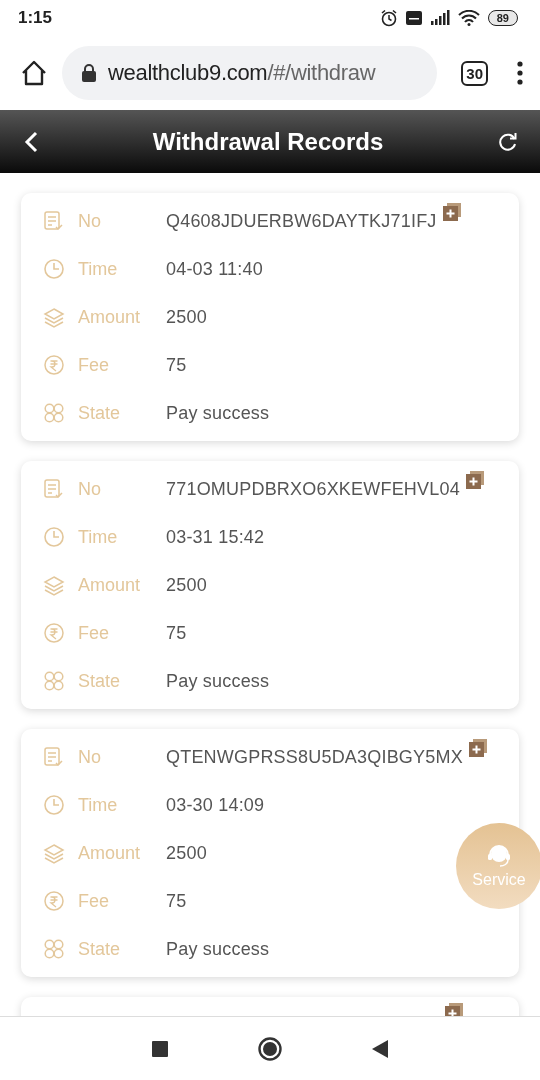  Describe the element at coordinates (313, 489) in the screenshot. I see `field-value: 771OMUPDBRXO6XKEWFEHVL04` at that location.